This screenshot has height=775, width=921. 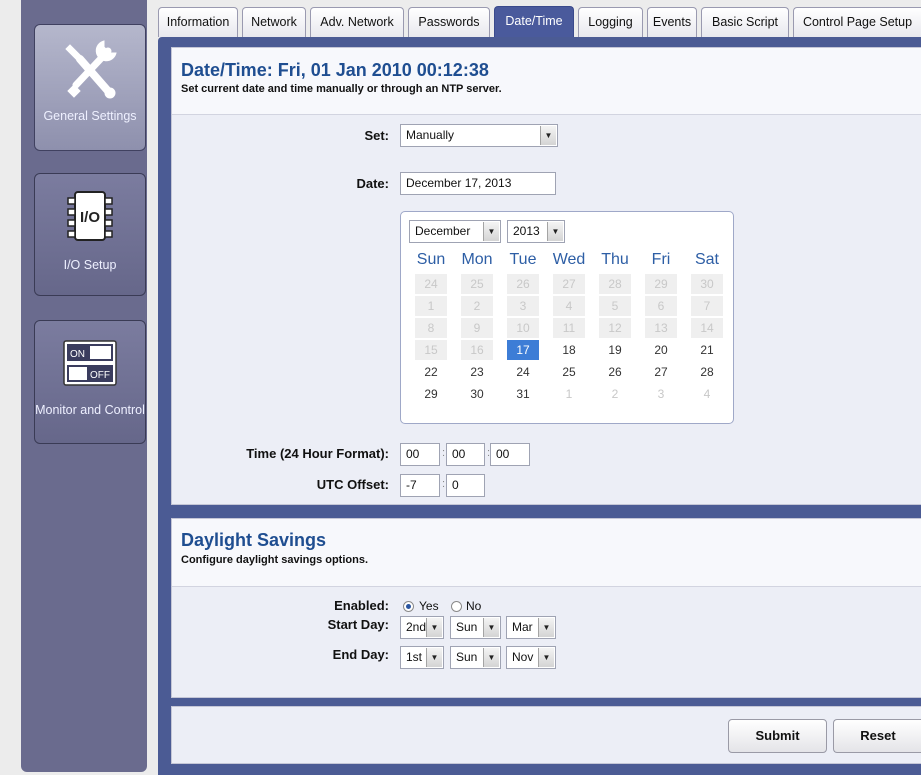 I want to click on submit-button: Submit, so click(x=777, y=736).